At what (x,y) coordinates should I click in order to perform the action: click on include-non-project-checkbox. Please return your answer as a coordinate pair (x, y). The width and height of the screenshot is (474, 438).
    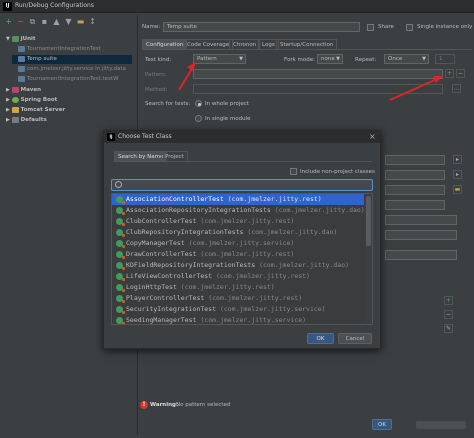
    Looking at the image, I should click on (293, 171).